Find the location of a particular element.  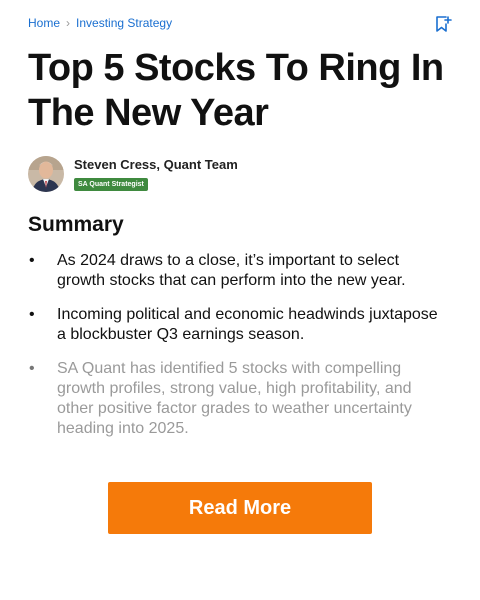

breadcrumb-section-link: Investing Strategy is located at coordinates (124, 23).